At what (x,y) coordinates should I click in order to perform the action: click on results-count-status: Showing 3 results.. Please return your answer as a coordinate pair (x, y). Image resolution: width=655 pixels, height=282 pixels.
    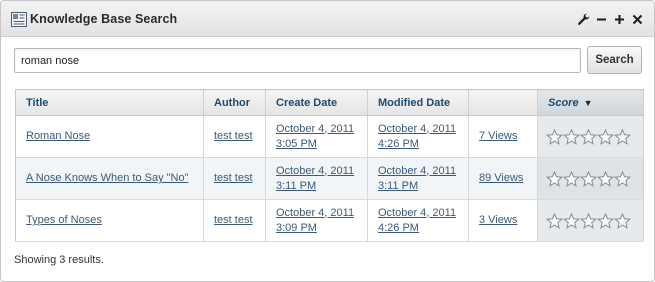
    Looking at the image, I should click on (59, 260).